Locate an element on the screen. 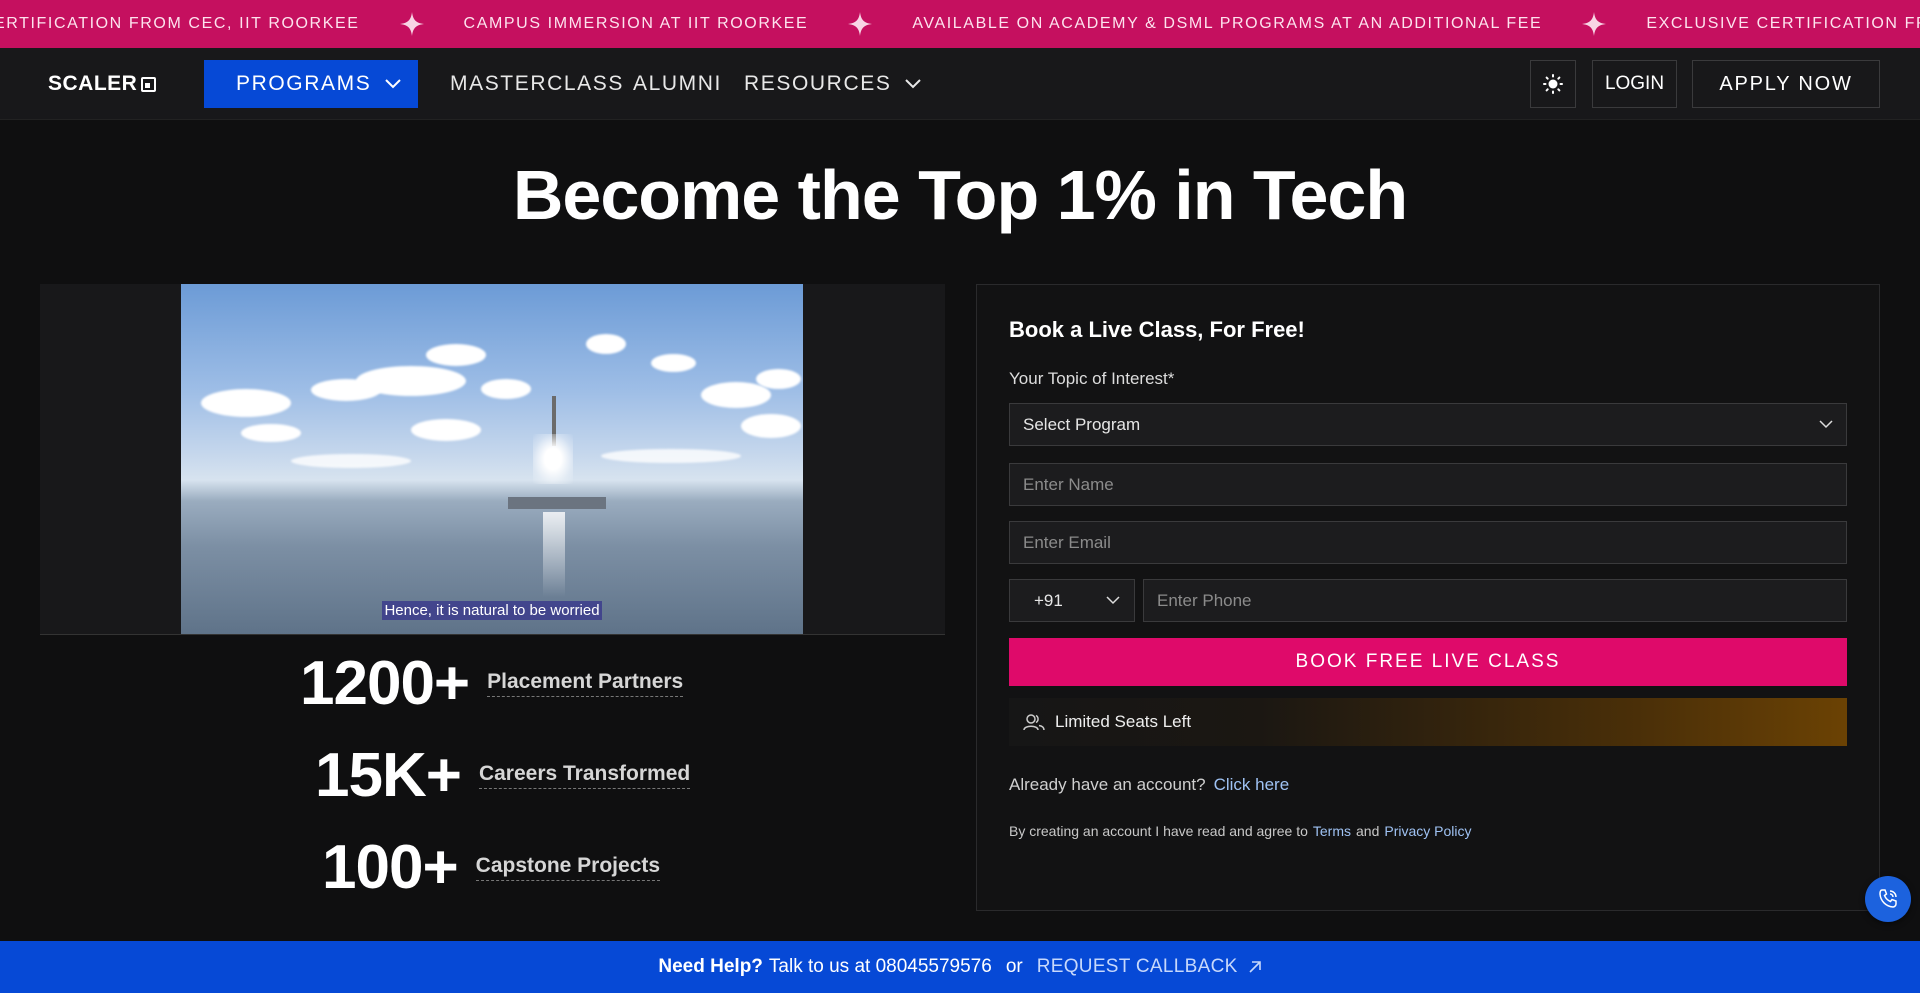 The image size is (1920, 993). click-here-link: Click here is located at coordinates (1252, 785).